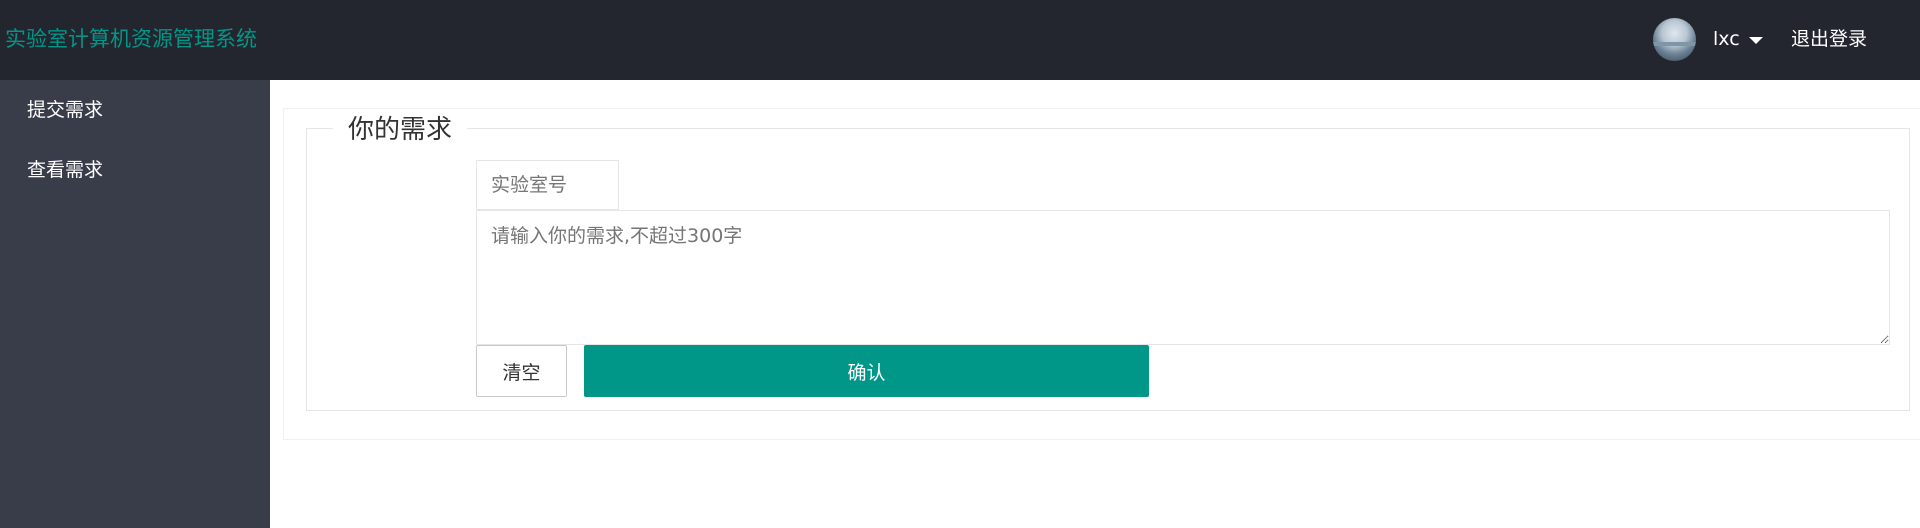  I want to click on sidebar-item-view-requests: 查看需求, so click(135, 170).